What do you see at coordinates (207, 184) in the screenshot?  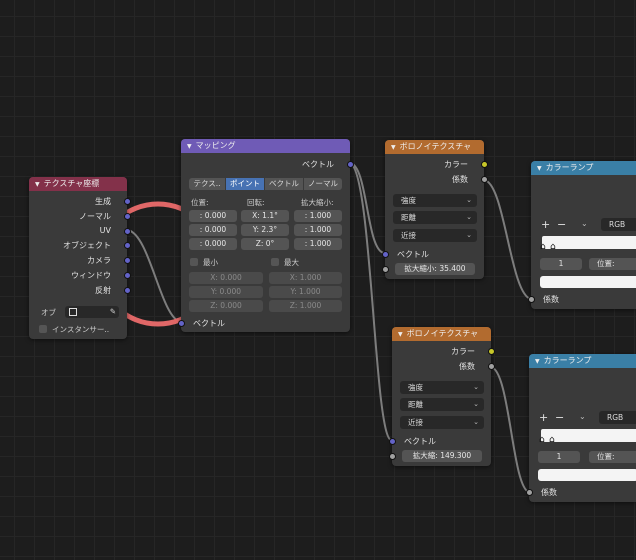 I see `tab-texture: テクス..` at bounding box center [207, 184].